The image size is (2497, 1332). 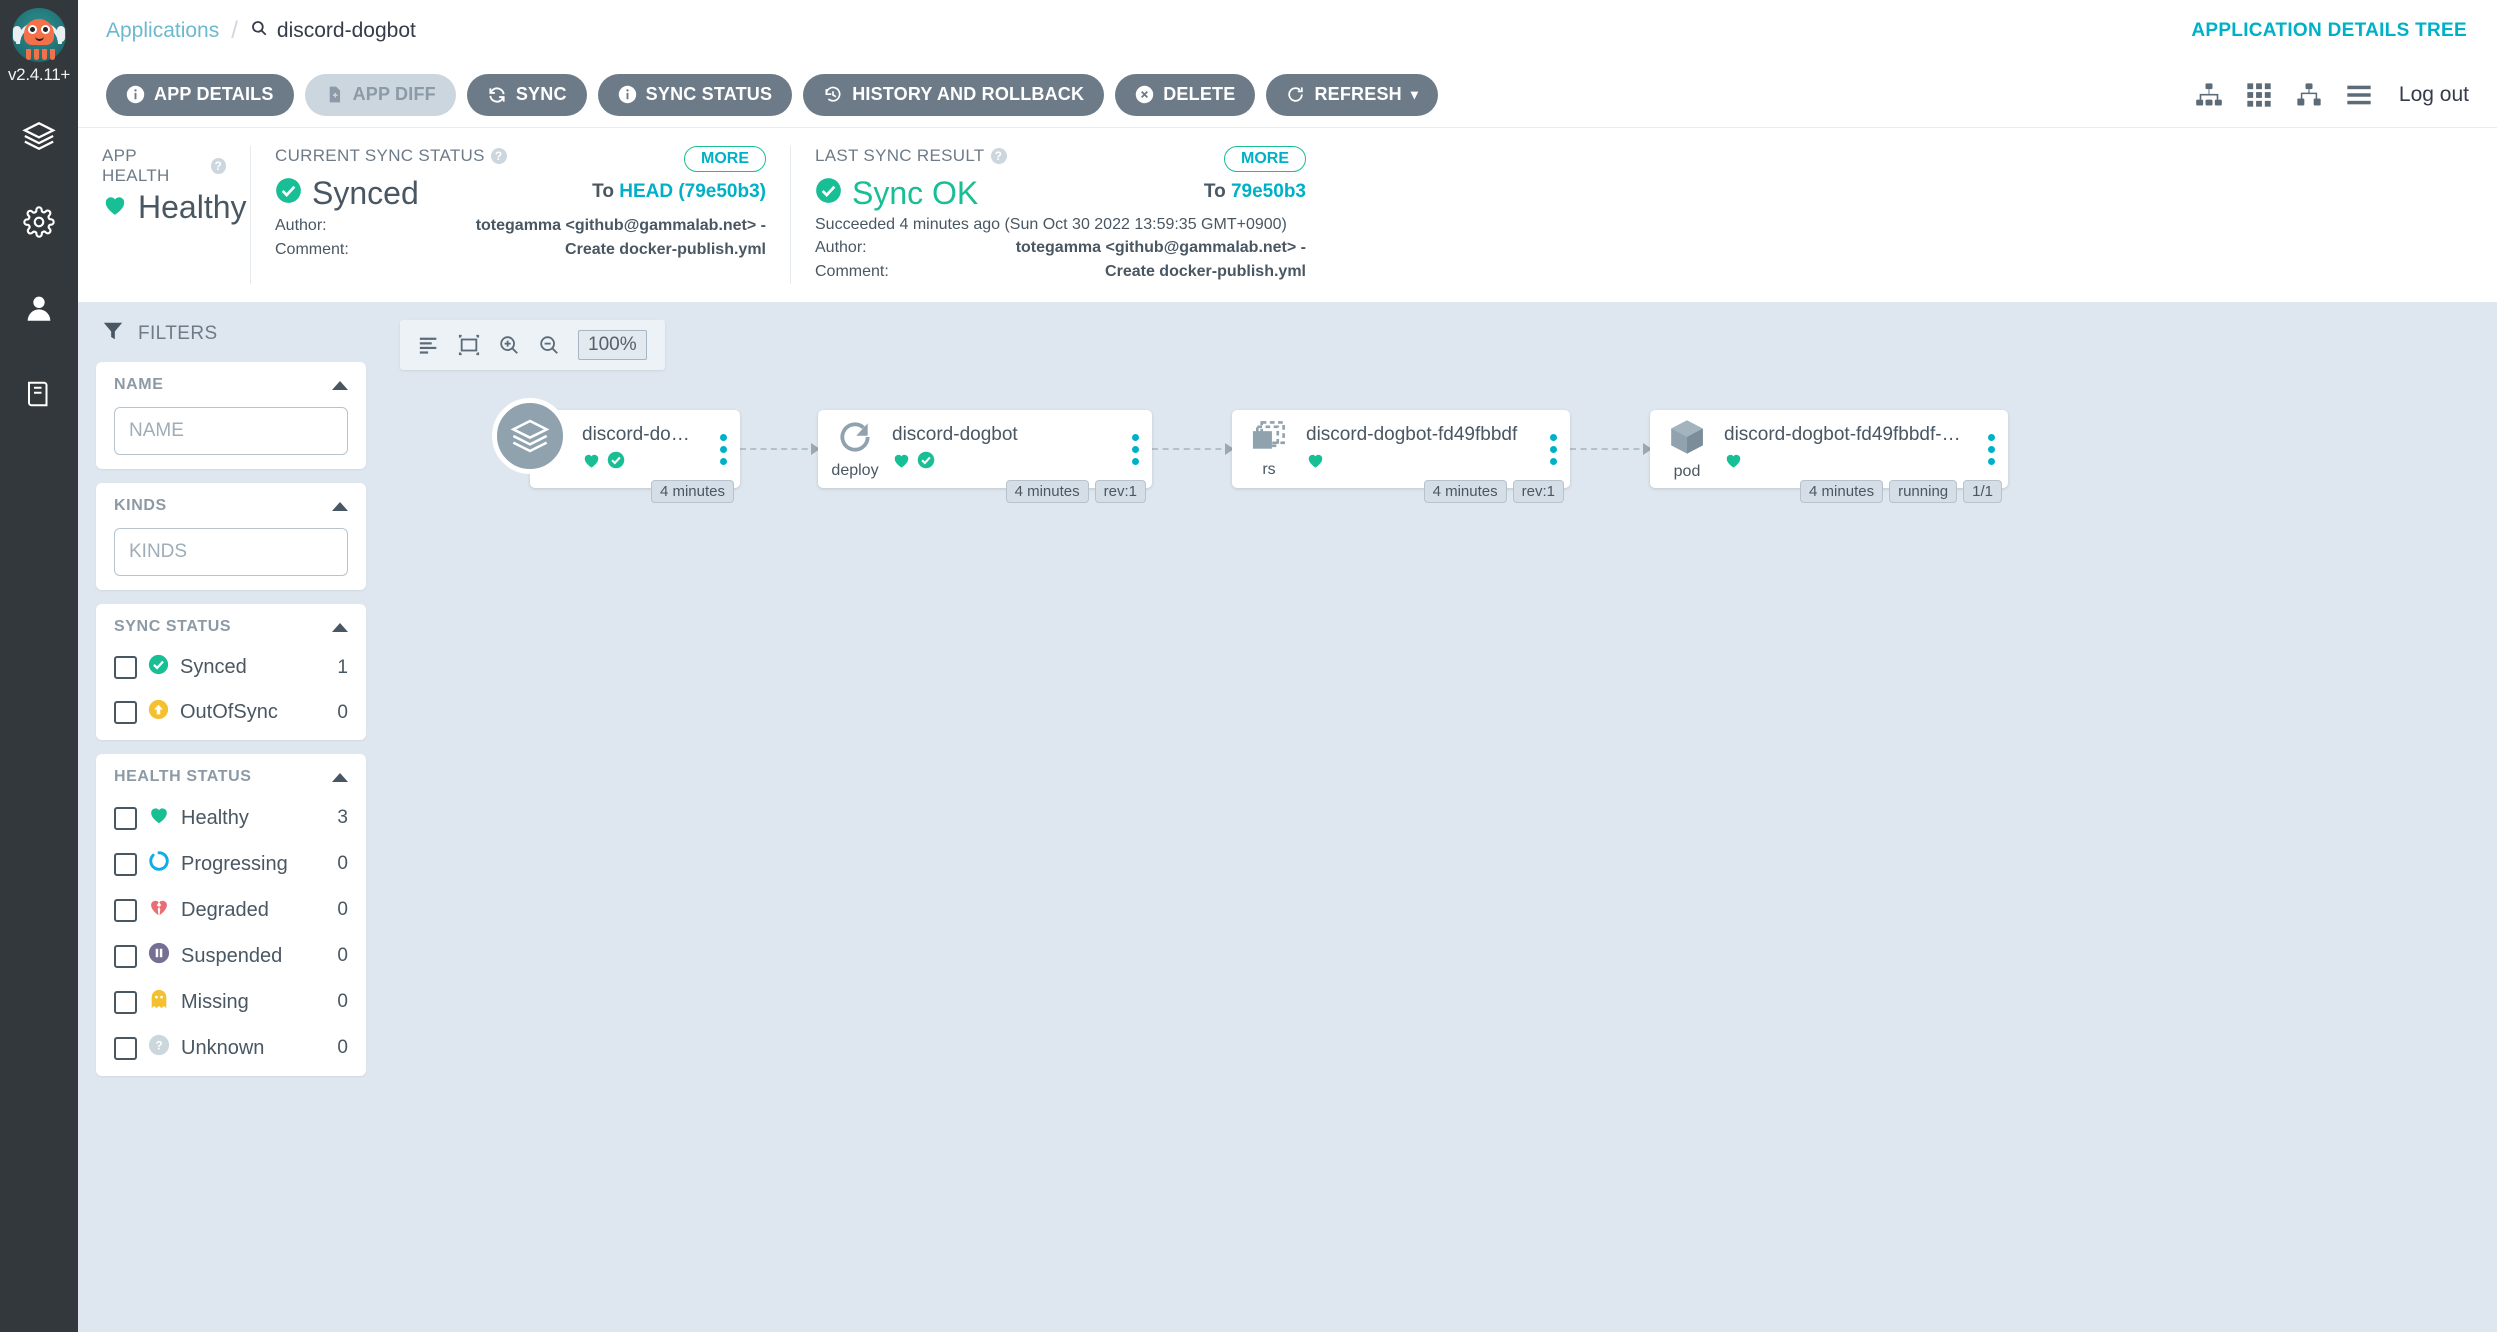 What do you see at coordinates (159, 1048) in the screenshot?
I see `question-circle-icon: ?` at bounding box center [159, 1048].